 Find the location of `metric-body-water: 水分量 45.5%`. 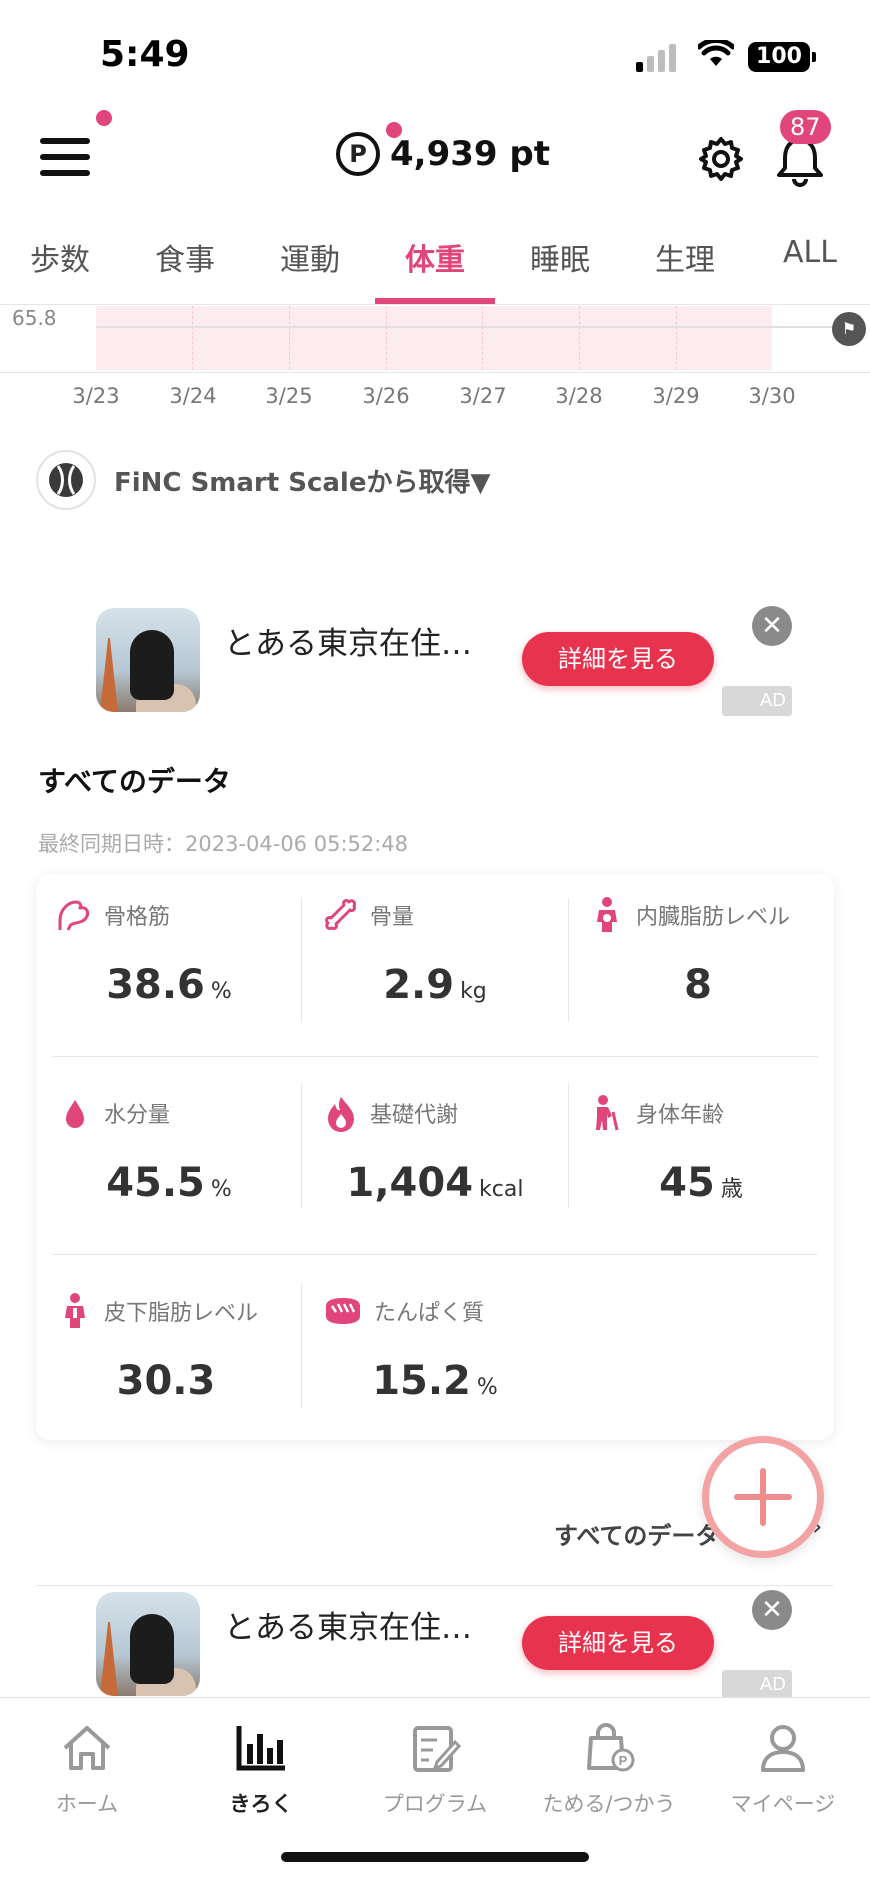

metric-body-water: 水分量 45.5% is located at coordinates (169, 1142).